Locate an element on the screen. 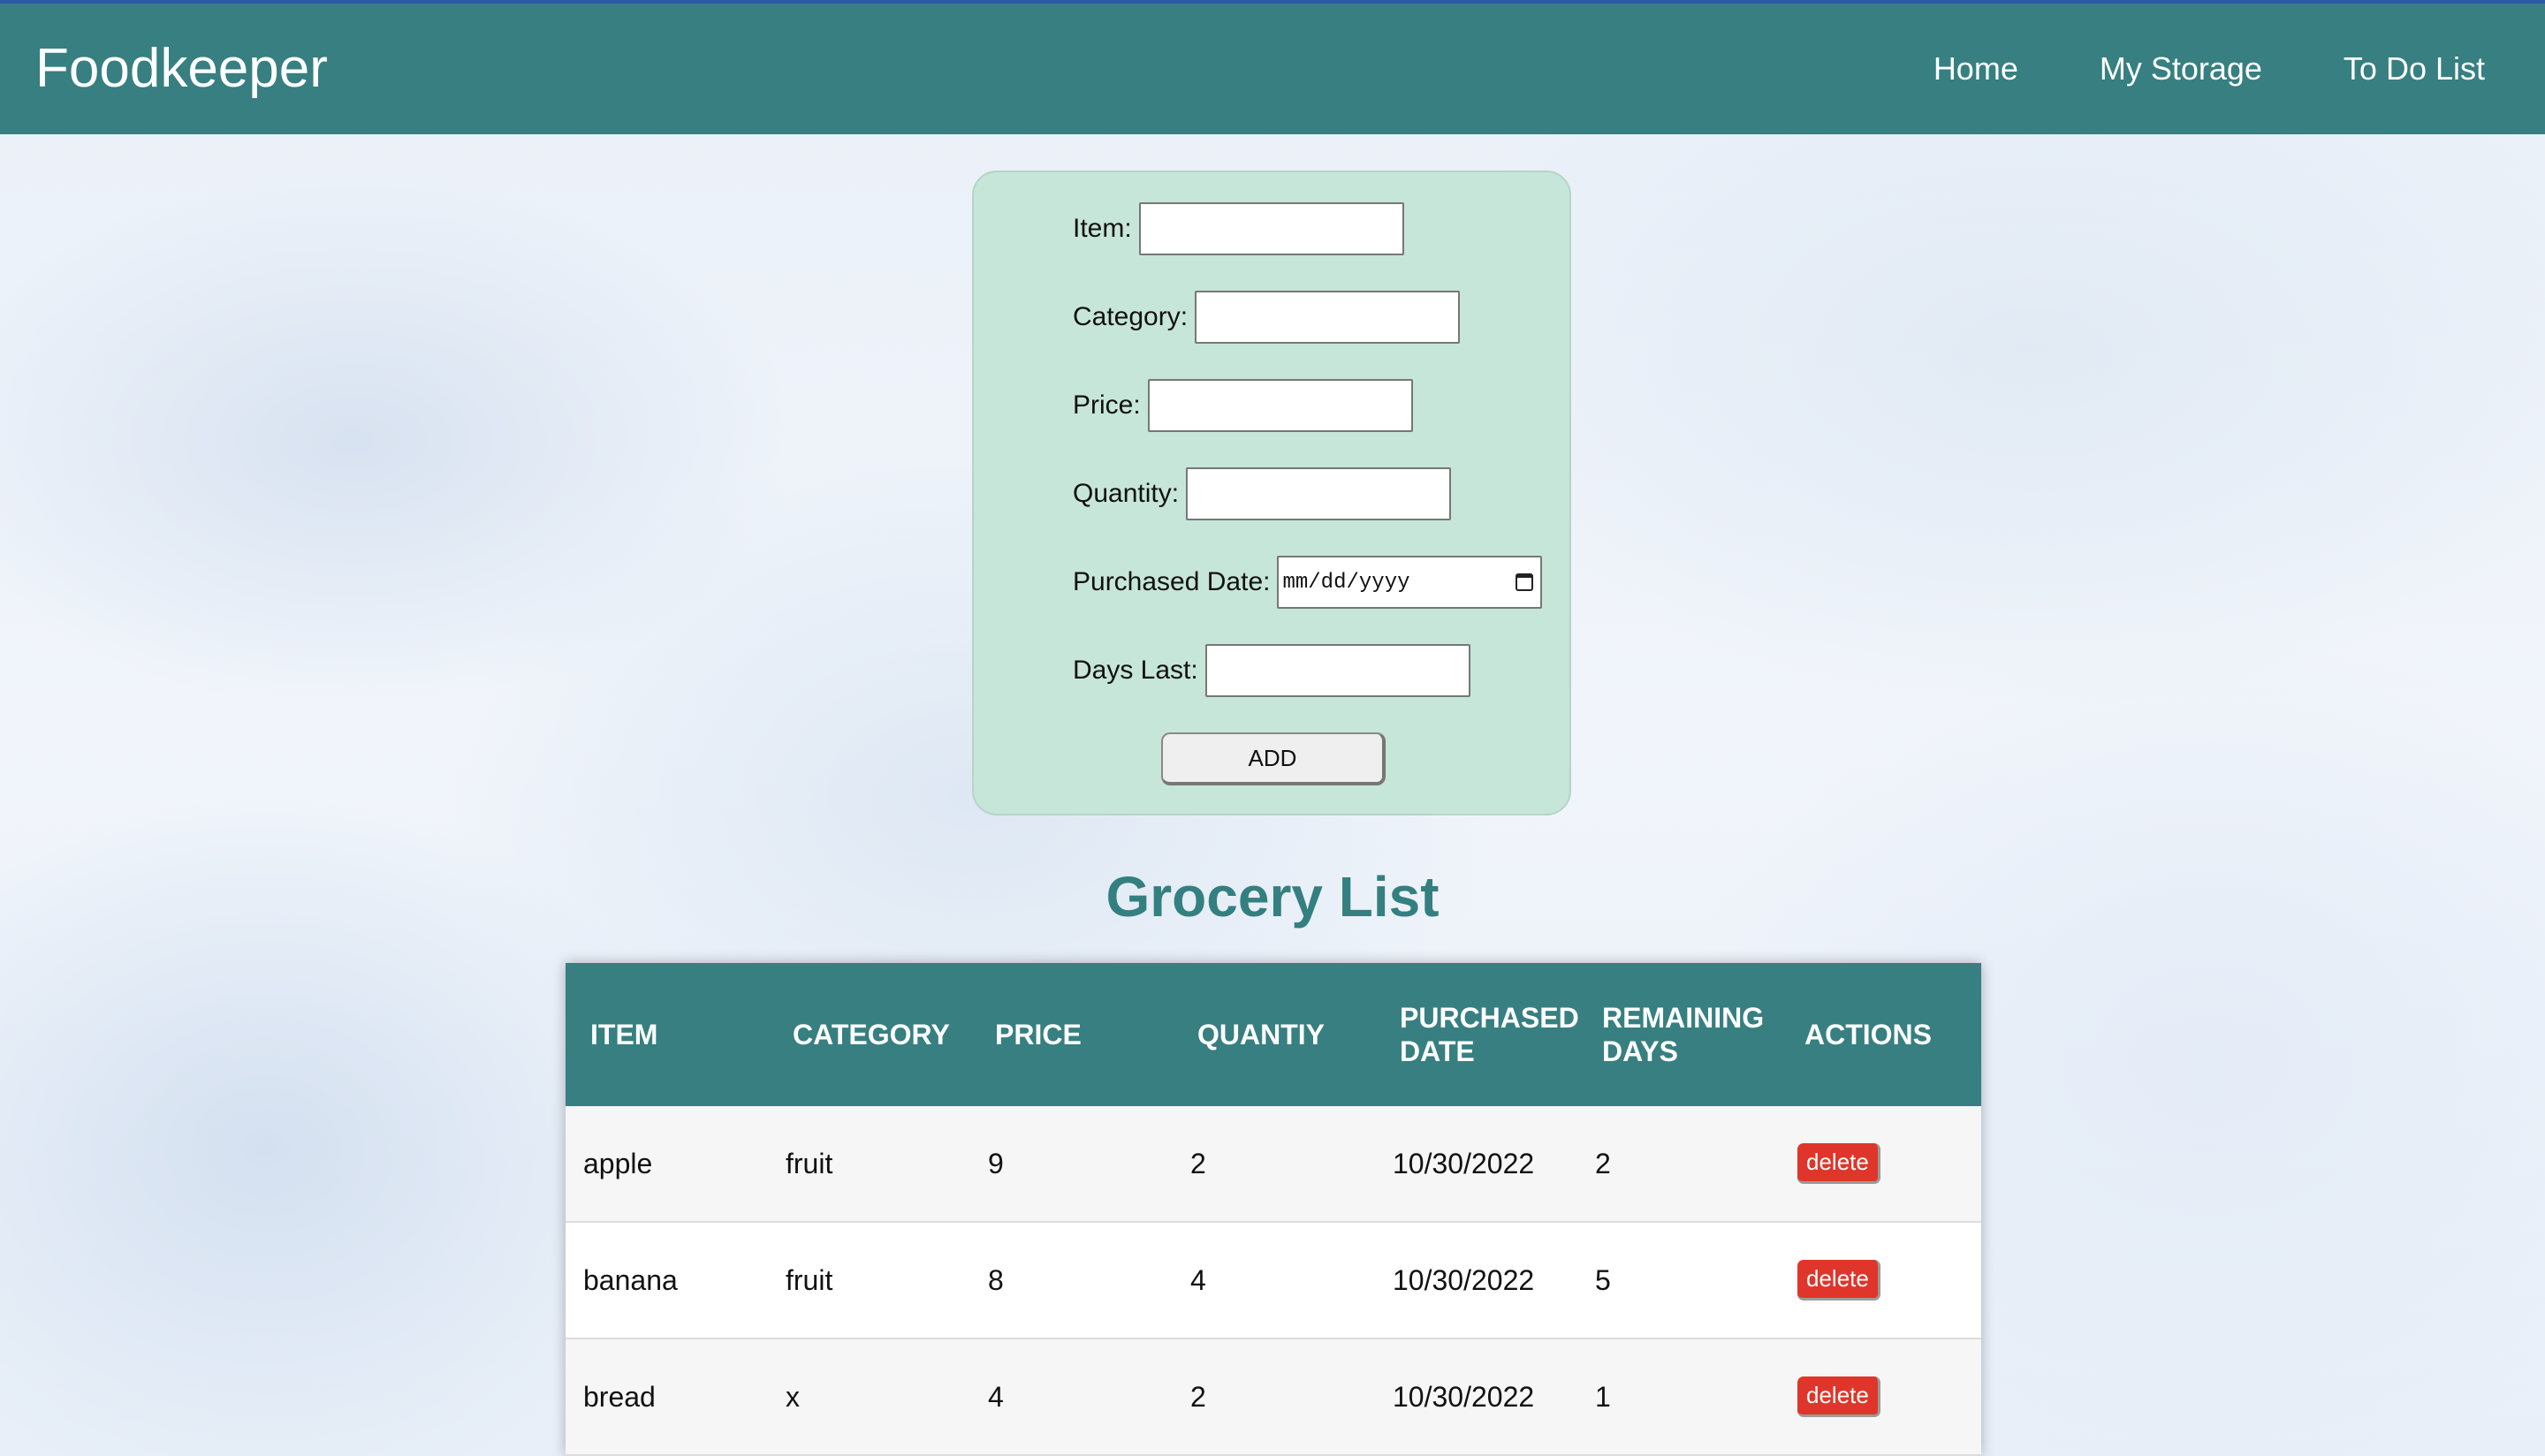 This screenshot has height=1456, width=2545. purchased-date-row: Purchased Date: mm/dd/yyyy is located at coordinates (1308, 582).